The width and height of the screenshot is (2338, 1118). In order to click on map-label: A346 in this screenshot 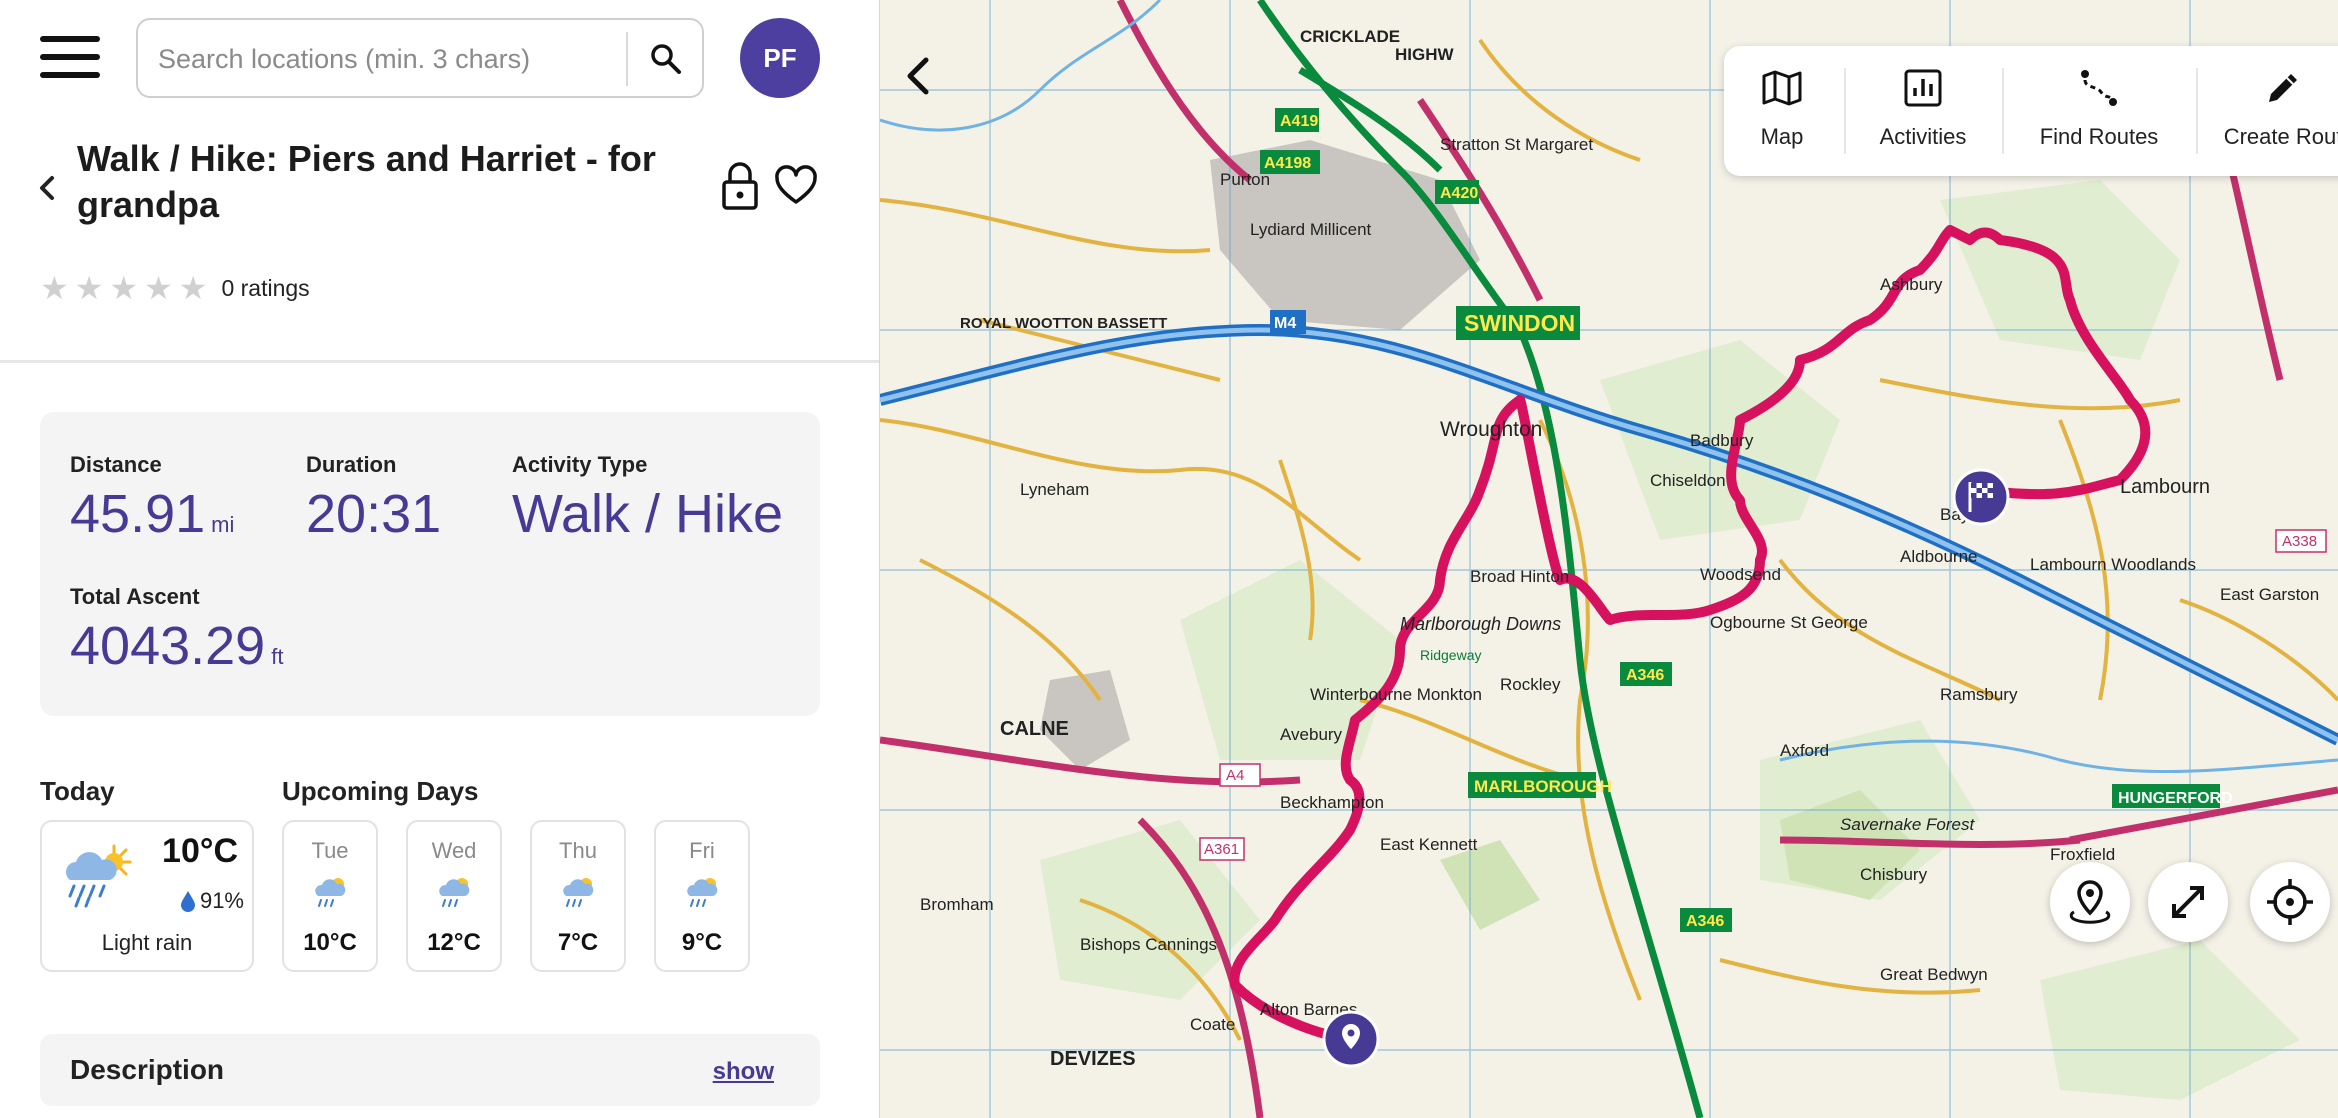, I will do `click(1645, 675)`.